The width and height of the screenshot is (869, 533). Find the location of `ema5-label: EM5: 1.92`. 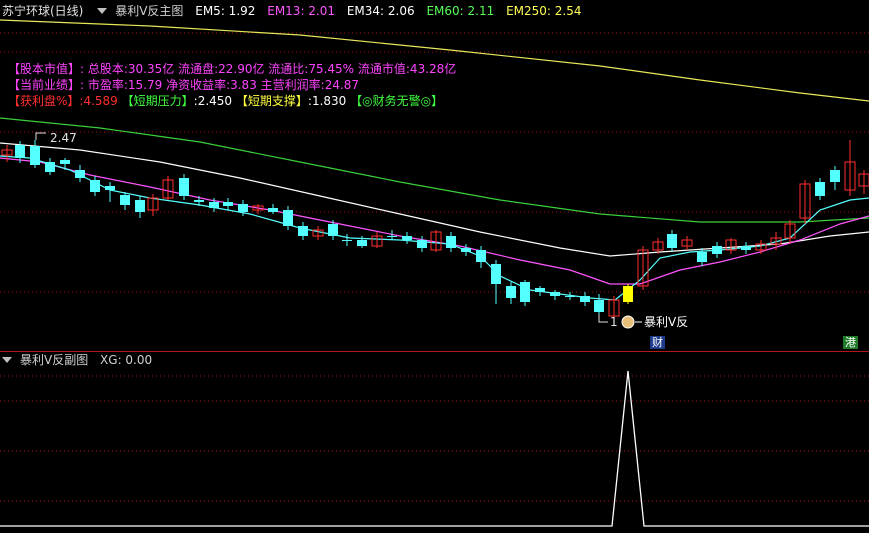

ema5-label: EM5: 1.92 is located at coordinates (225, 11).